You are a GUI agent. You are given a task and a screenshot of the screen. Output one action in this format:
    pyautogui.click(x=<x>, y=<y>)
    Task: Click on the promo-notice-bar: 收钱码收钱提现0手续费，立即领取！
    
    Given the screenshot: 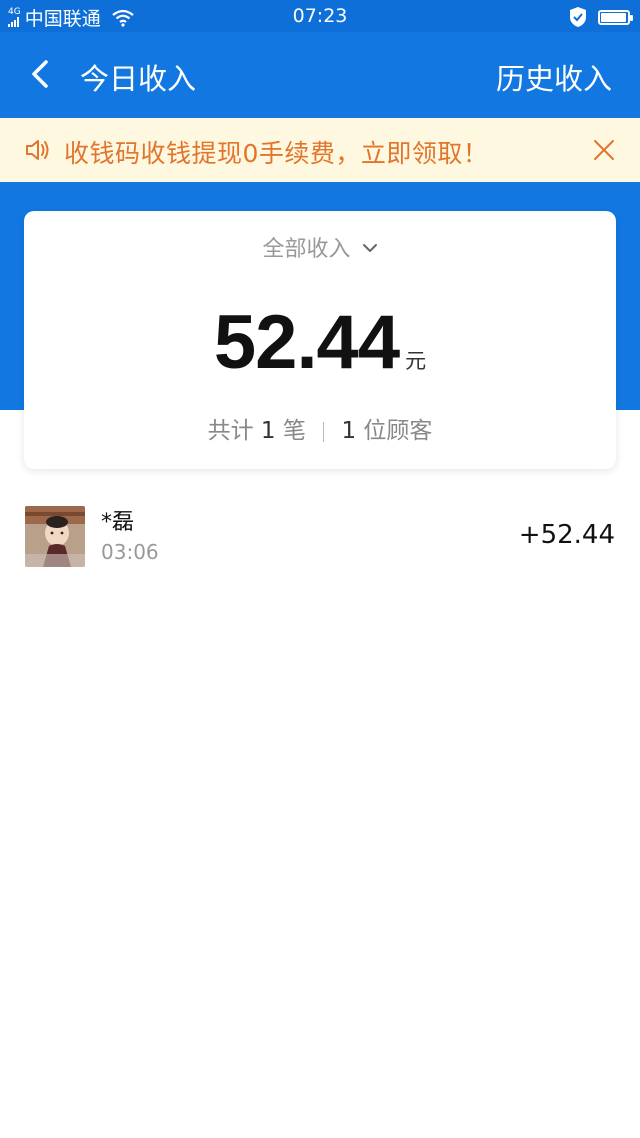 What is the action you would take?
    pyautogui.click(x=320, y=150)
    